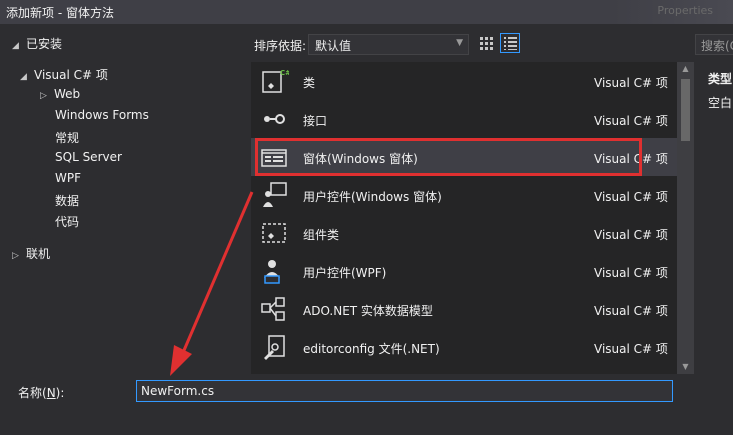 This screenshot has height=435, width=733. What do you see at coordinates (321, 235) in the screenshot?
I see `template-name: 组件类` at bounding box center [321, 235].